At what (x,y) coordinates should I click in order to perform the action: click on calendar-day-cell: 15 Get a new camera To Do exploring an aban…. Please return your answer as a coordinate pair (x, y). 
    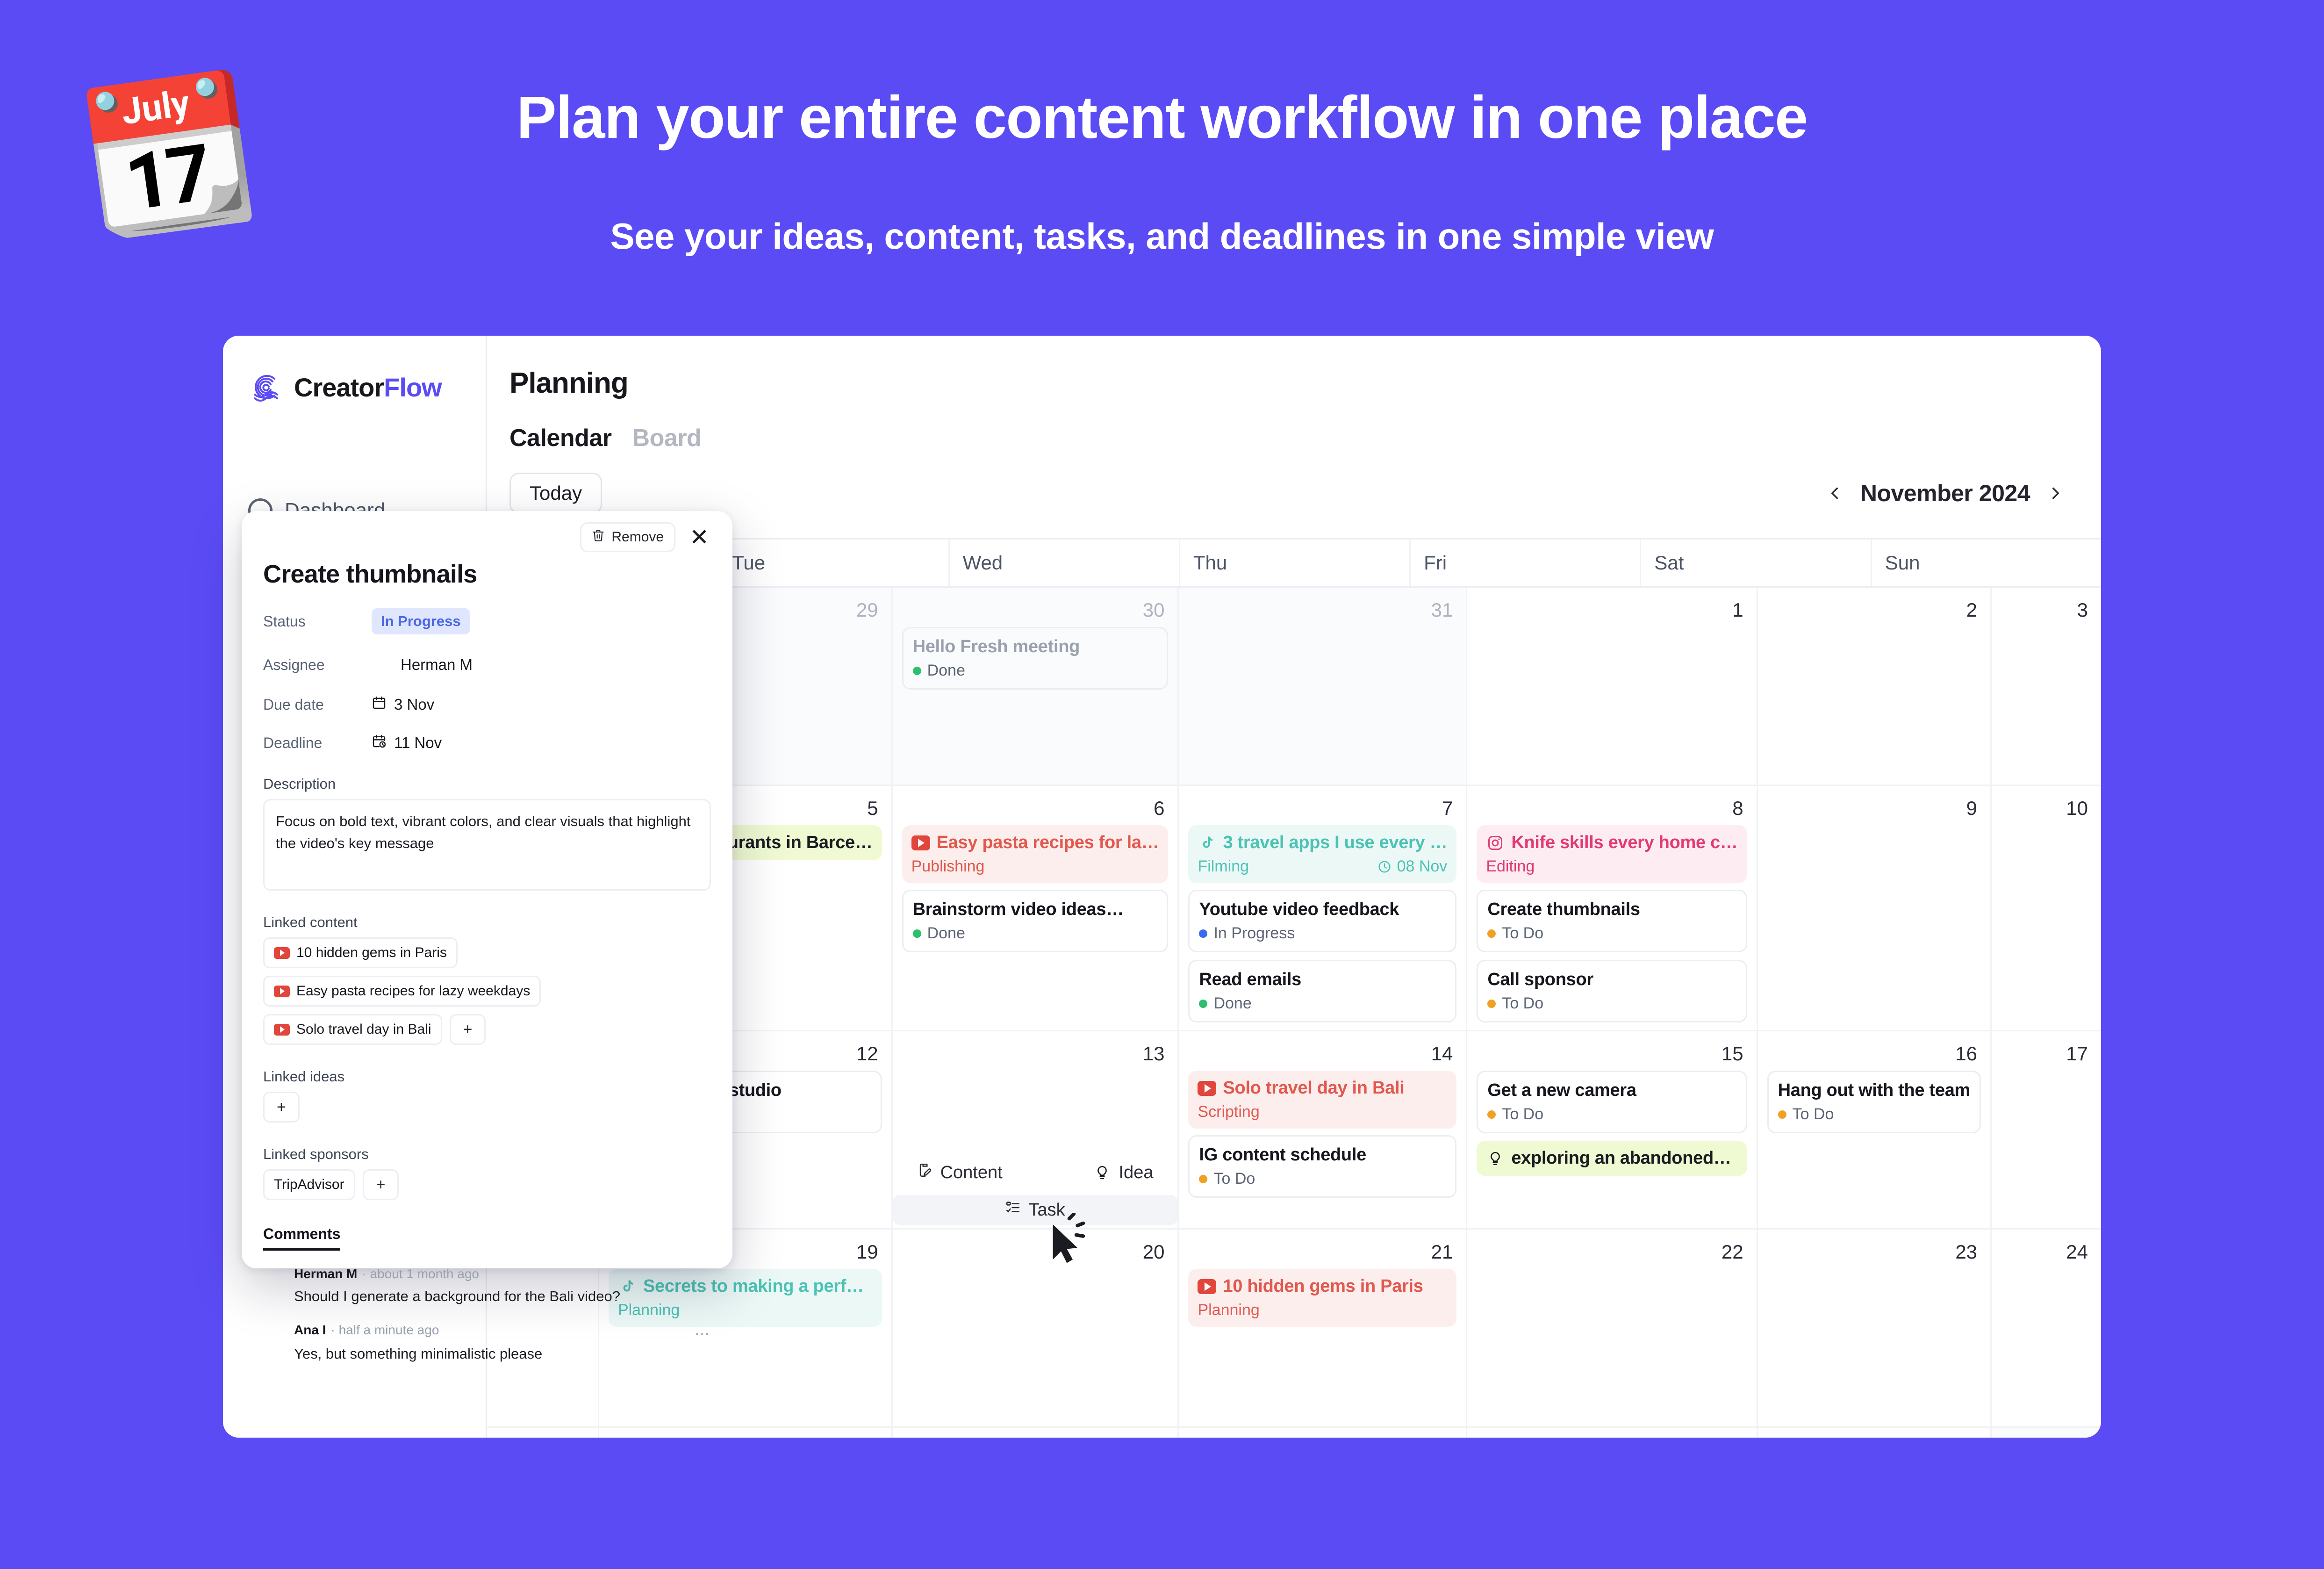
    Looking at the image, I should click on (1611, 1130).